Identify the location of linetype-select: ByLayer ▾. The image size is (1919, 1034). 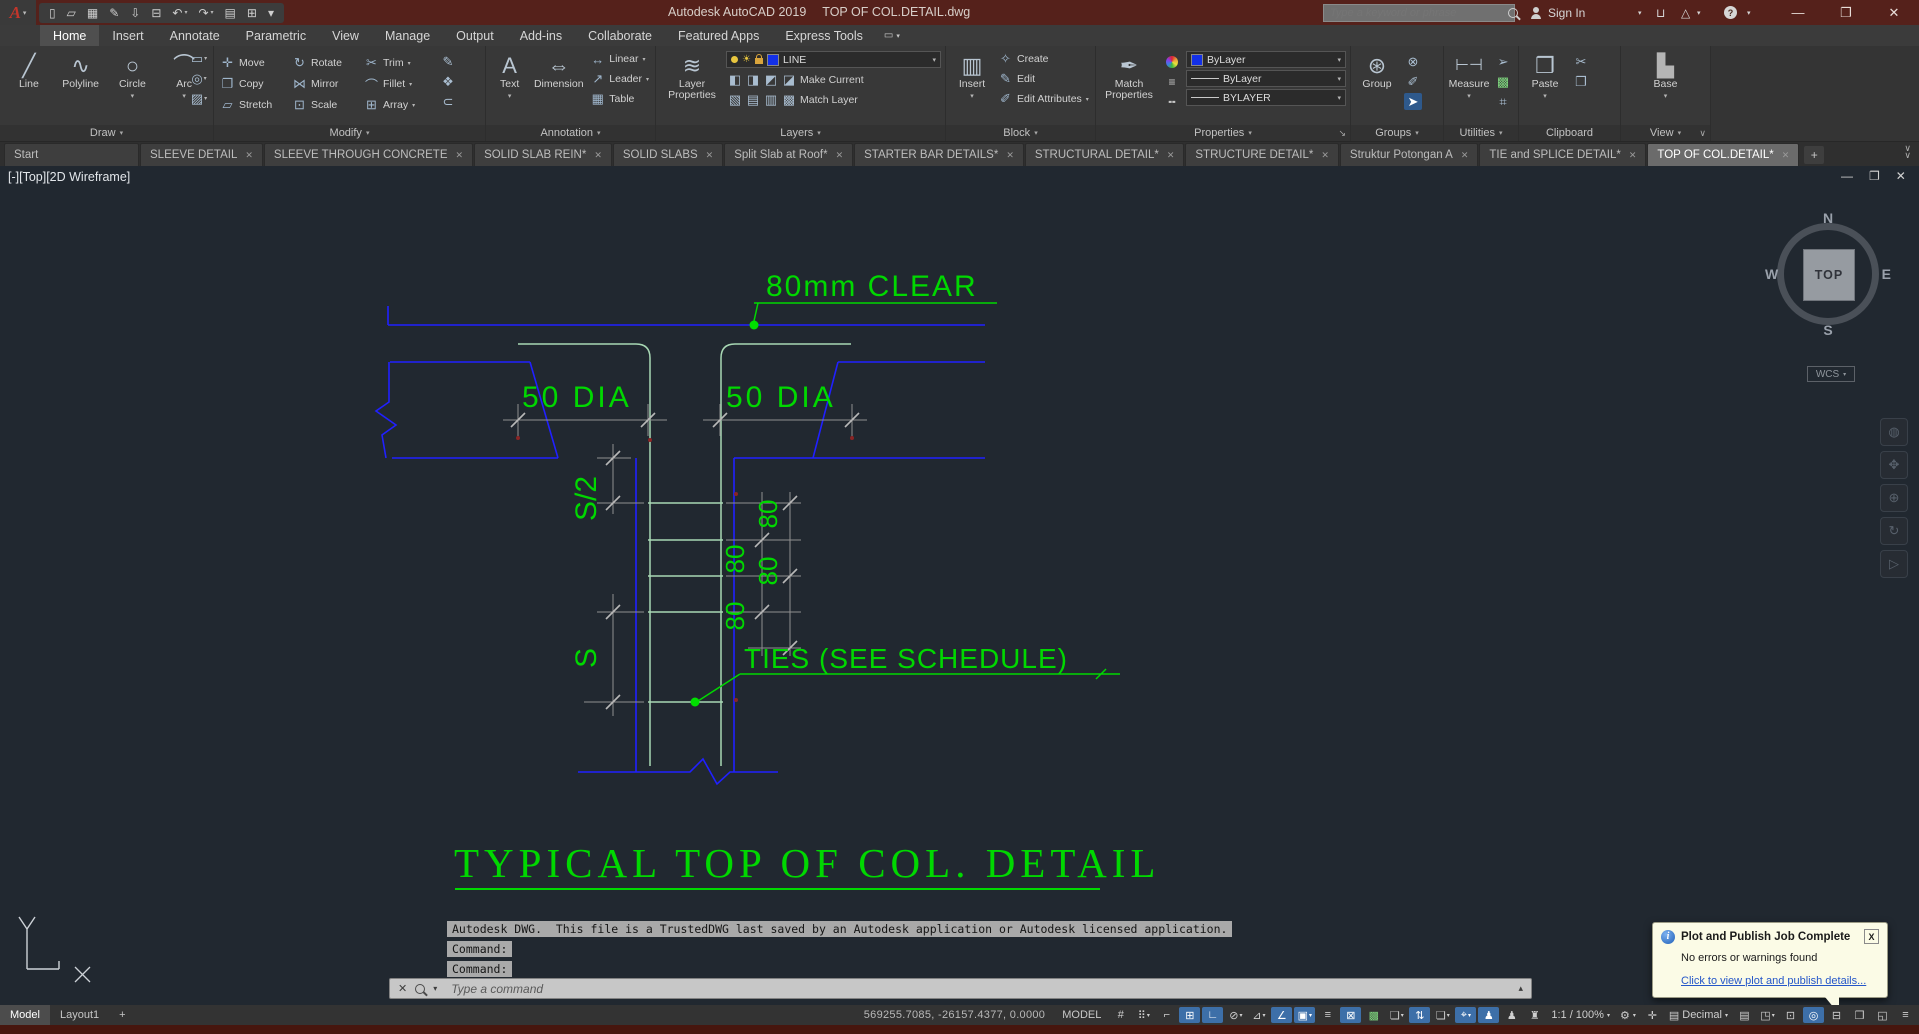
(1266, 78).